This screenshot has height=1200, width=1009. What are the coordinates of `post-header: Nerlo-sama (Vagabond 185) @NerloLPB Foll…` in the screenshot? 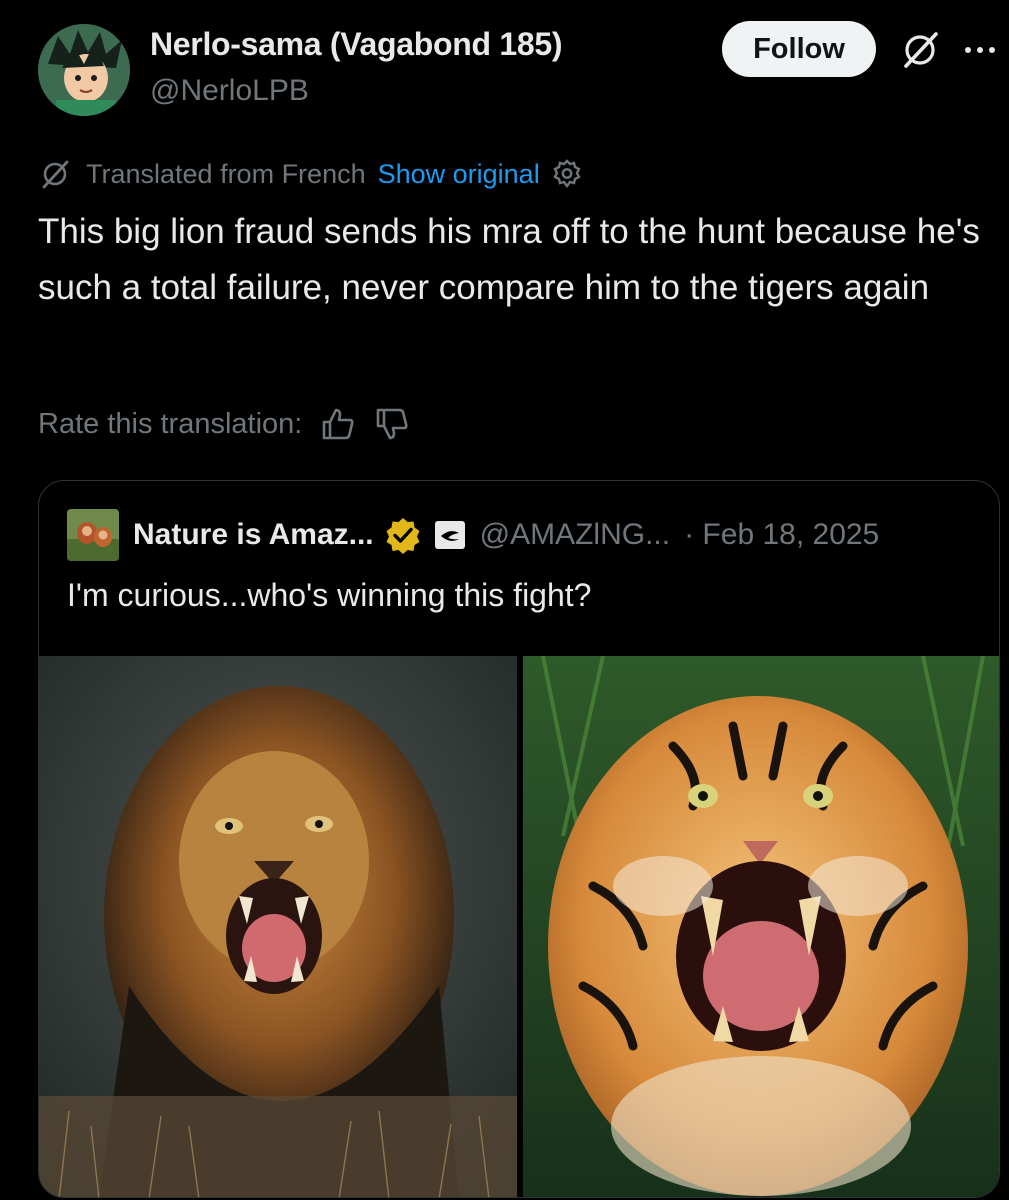 It's located at (504, 70).